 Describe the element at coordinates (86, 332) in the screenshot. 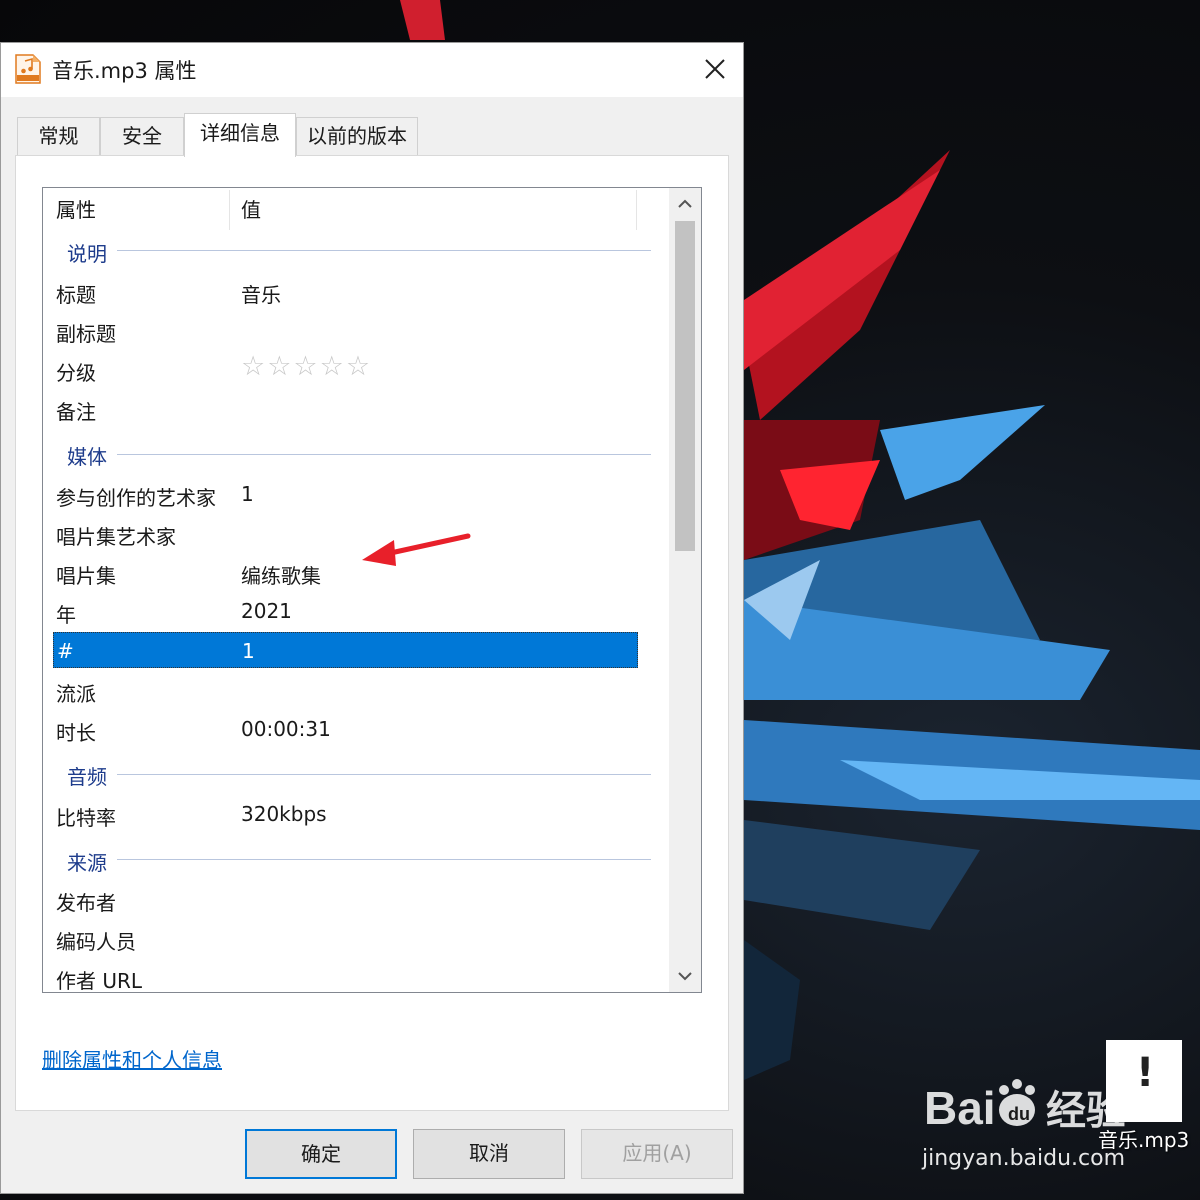

I see `property-subtitle: 副标题` at that location.